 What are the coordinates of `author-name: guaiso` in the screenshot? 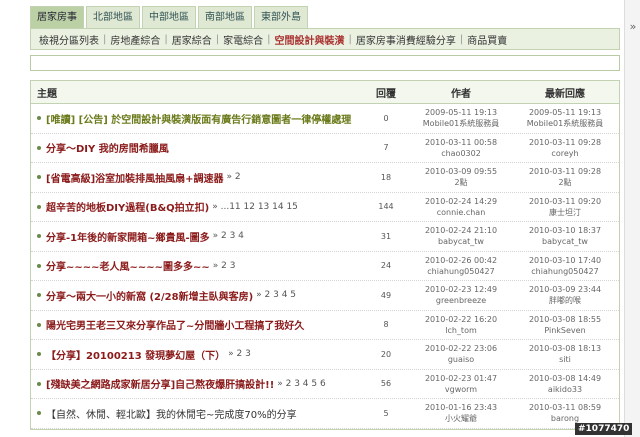 It's located at (461, 359).